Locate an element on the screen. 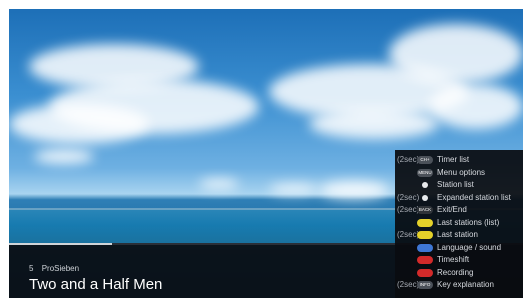 The height and width of the screenshot is (304, 532). help-label: Station list is located at coordinates (455, 184).